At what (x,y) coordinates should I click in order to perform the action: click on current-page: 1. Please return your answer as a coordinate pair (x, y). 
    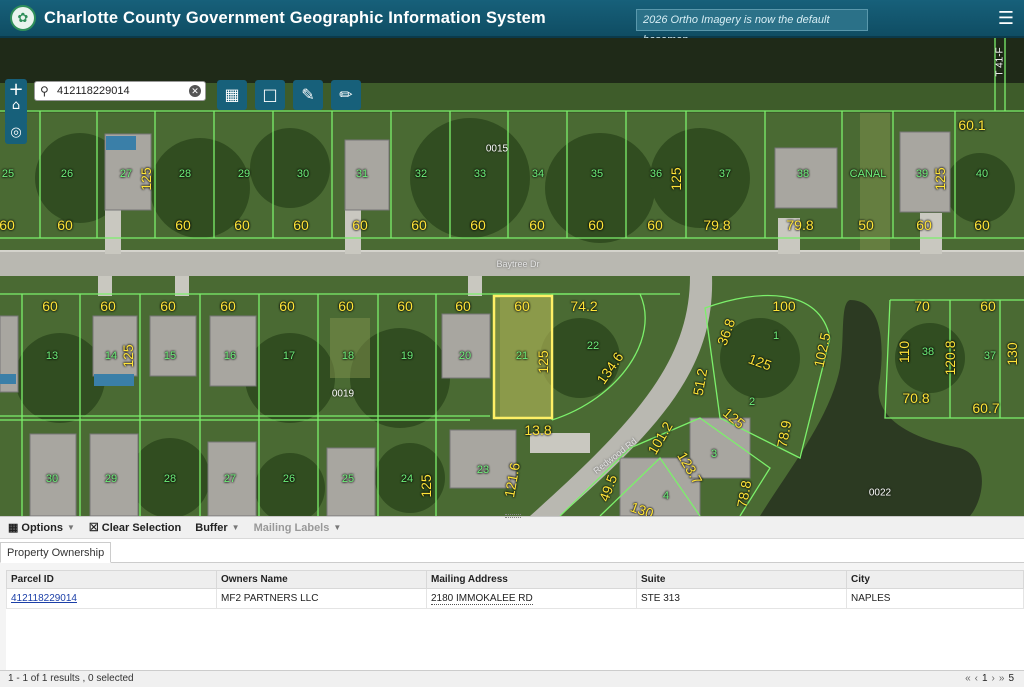
    Looking at the image, I should click on (986, 678).